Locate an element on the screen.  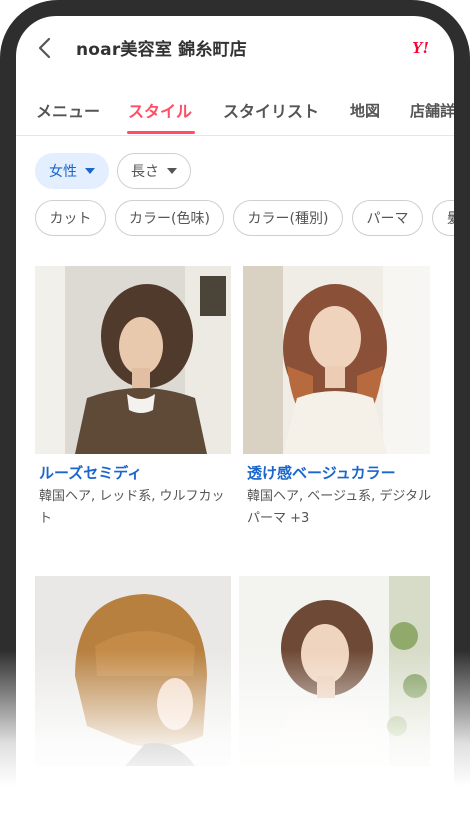
style-tags: 韓国ヘア, レッド系, ウルフカット is located at coordinates (132, 507).